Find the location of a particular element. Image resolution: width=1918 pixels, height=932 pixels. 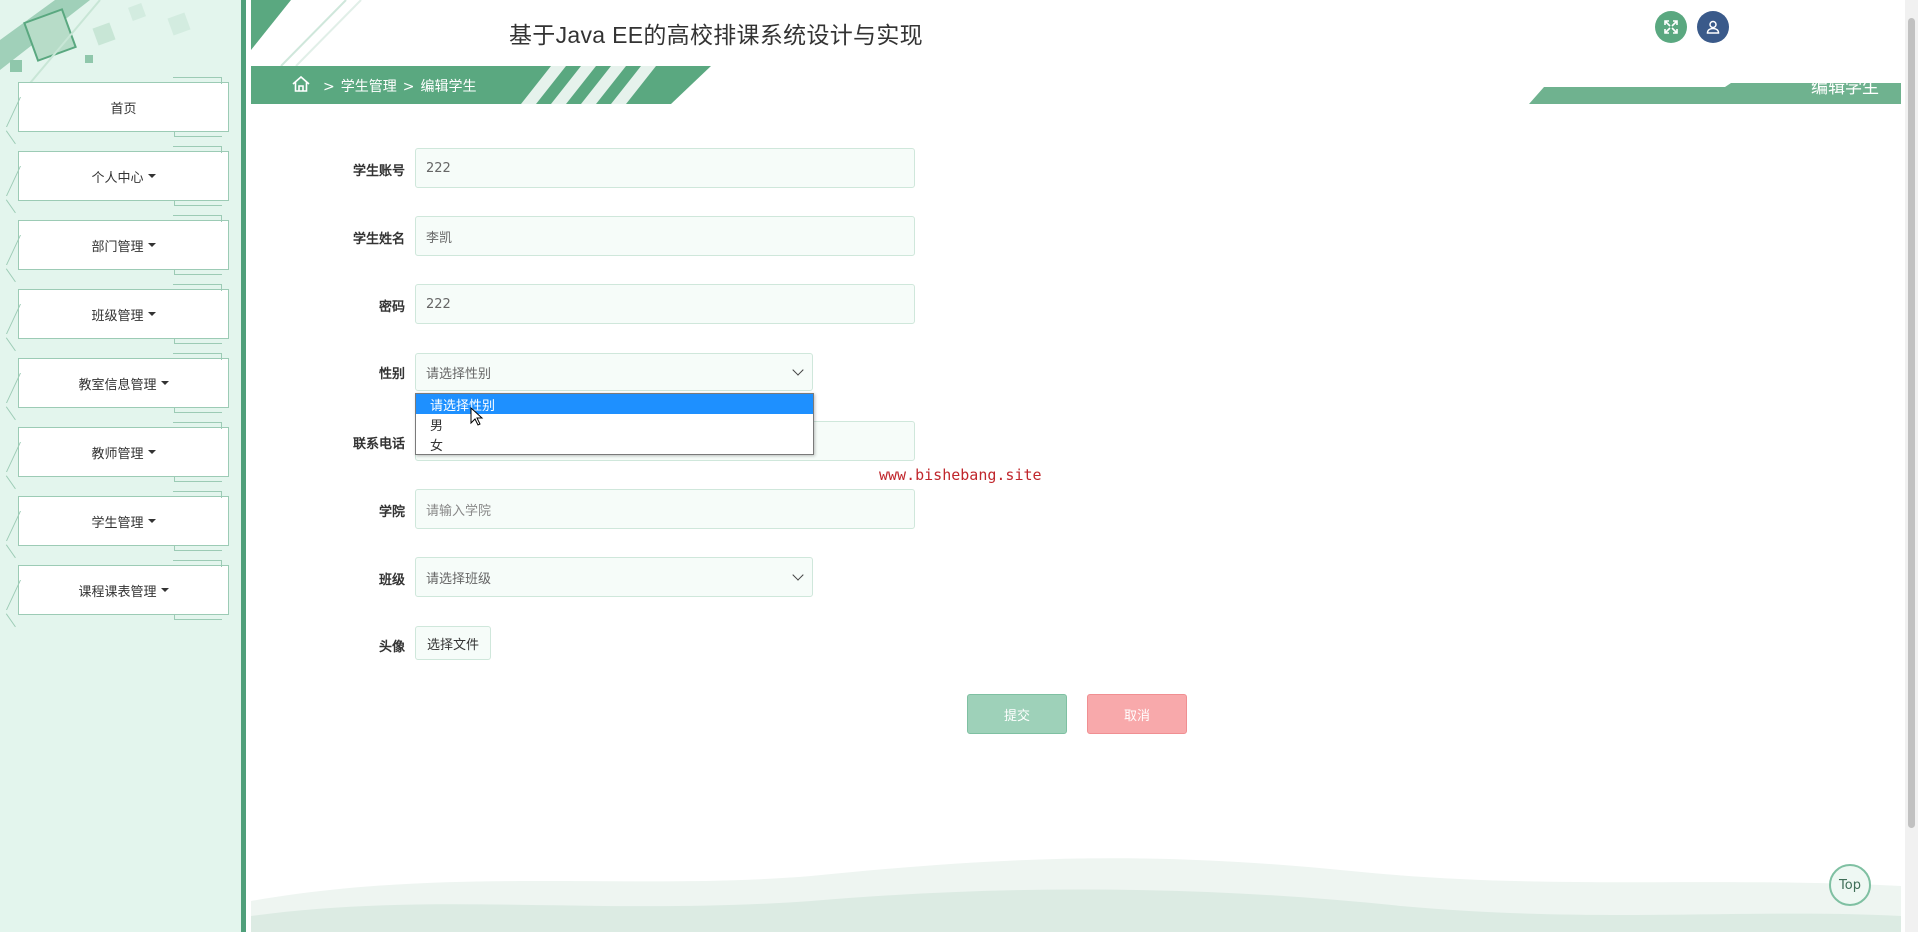

choose-file-button: 选择文件 is located at coordinates (453, 643).